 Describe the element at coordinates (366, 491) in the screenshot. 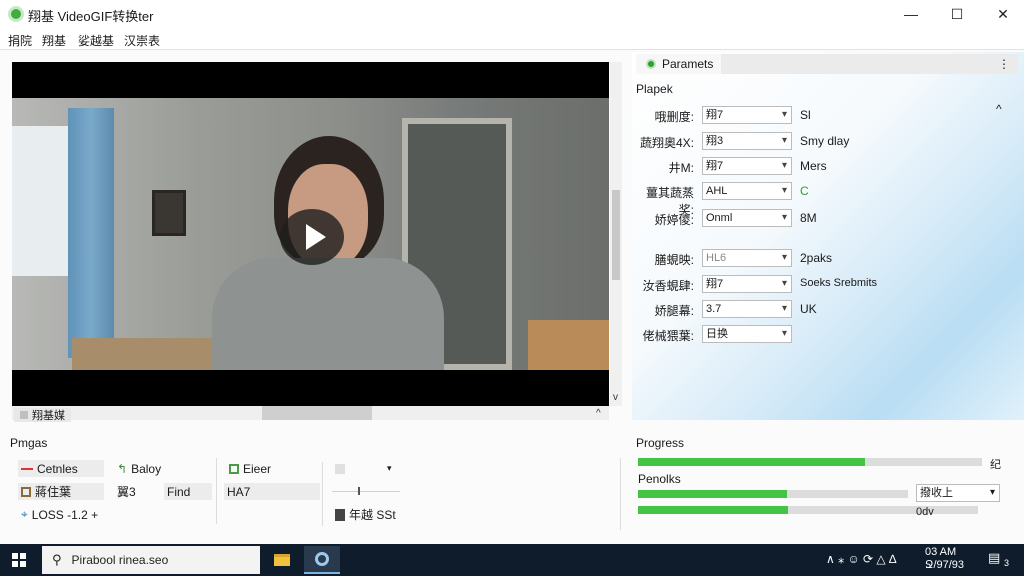

I see `slider-track` at that location.